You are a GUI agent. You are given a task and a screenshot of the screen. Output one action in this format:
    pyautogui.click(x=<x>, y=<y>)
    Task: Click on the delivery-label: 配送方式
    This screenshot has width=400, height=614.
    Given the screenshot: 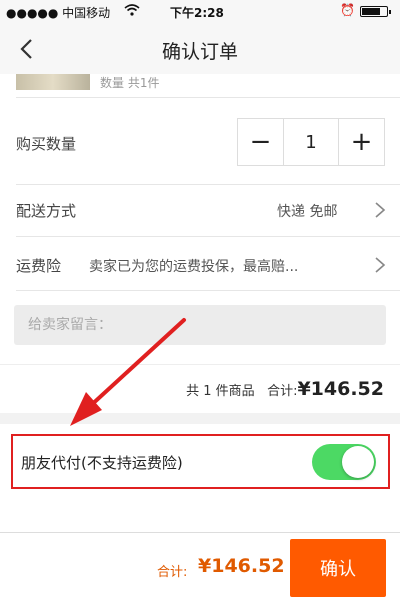 What is the action you would take?
    pyautogui.click(x=46, y=211)
    